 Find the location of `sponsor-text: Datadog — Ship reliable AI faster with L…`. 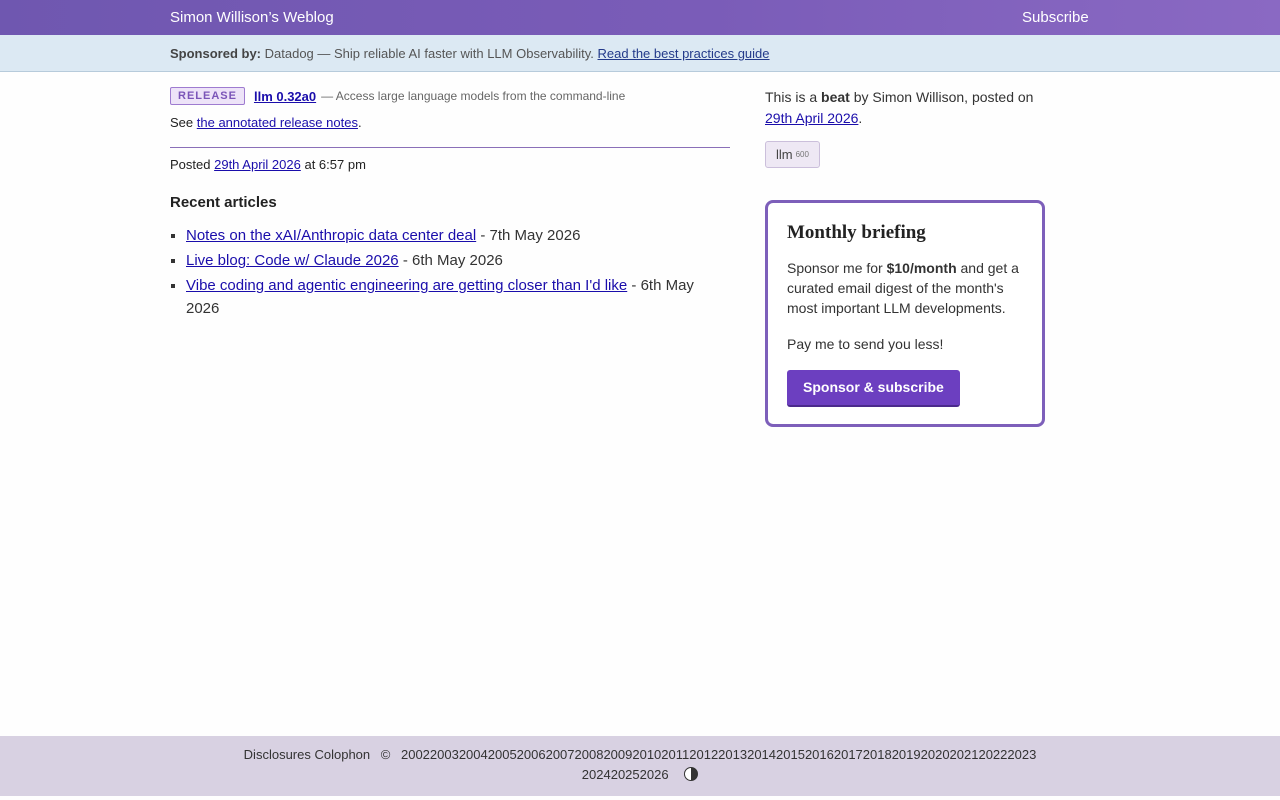

sponsor-text: Datadog — Ship reliable AI faster with L… is located at coordinates (429, 53).